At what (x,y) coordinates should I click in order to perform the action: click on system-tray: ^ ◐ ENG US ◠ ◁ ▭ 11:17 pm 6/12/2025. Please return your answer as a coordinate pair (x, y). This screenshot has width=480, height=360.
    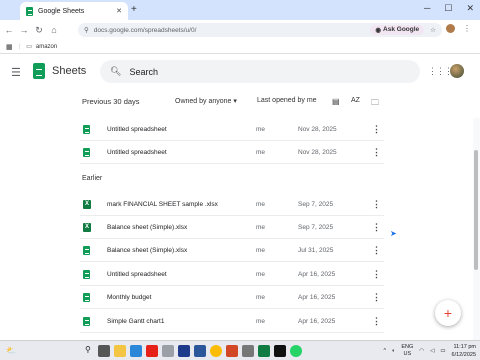
    Looking at the image, I should click on (429, 351).